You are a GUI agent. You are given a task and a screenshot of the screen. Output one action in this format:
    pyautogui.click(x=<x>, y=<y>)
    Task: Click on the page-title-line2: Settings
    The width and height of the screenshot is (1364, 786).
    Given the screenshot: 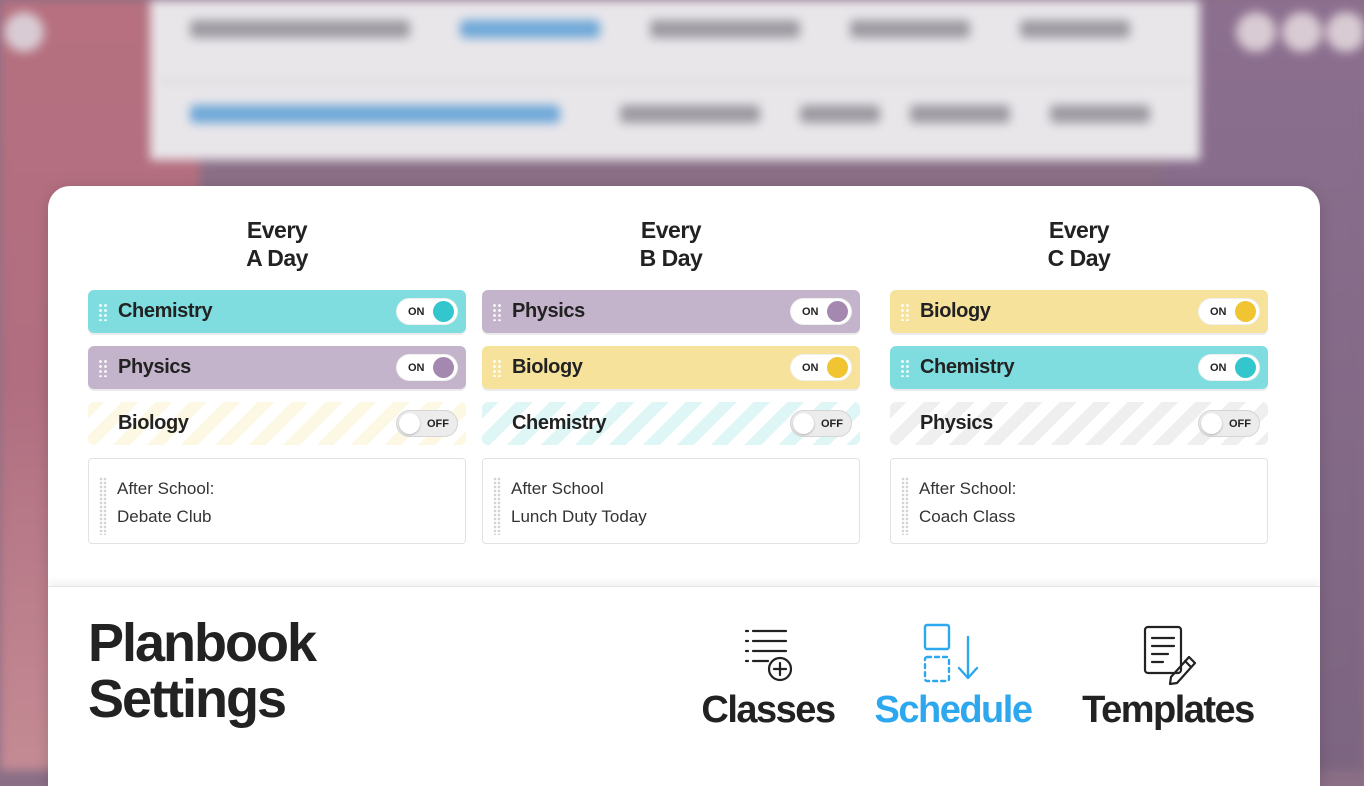 What is the action you would take?
    pyautogui.click(x=187, y=699)
    